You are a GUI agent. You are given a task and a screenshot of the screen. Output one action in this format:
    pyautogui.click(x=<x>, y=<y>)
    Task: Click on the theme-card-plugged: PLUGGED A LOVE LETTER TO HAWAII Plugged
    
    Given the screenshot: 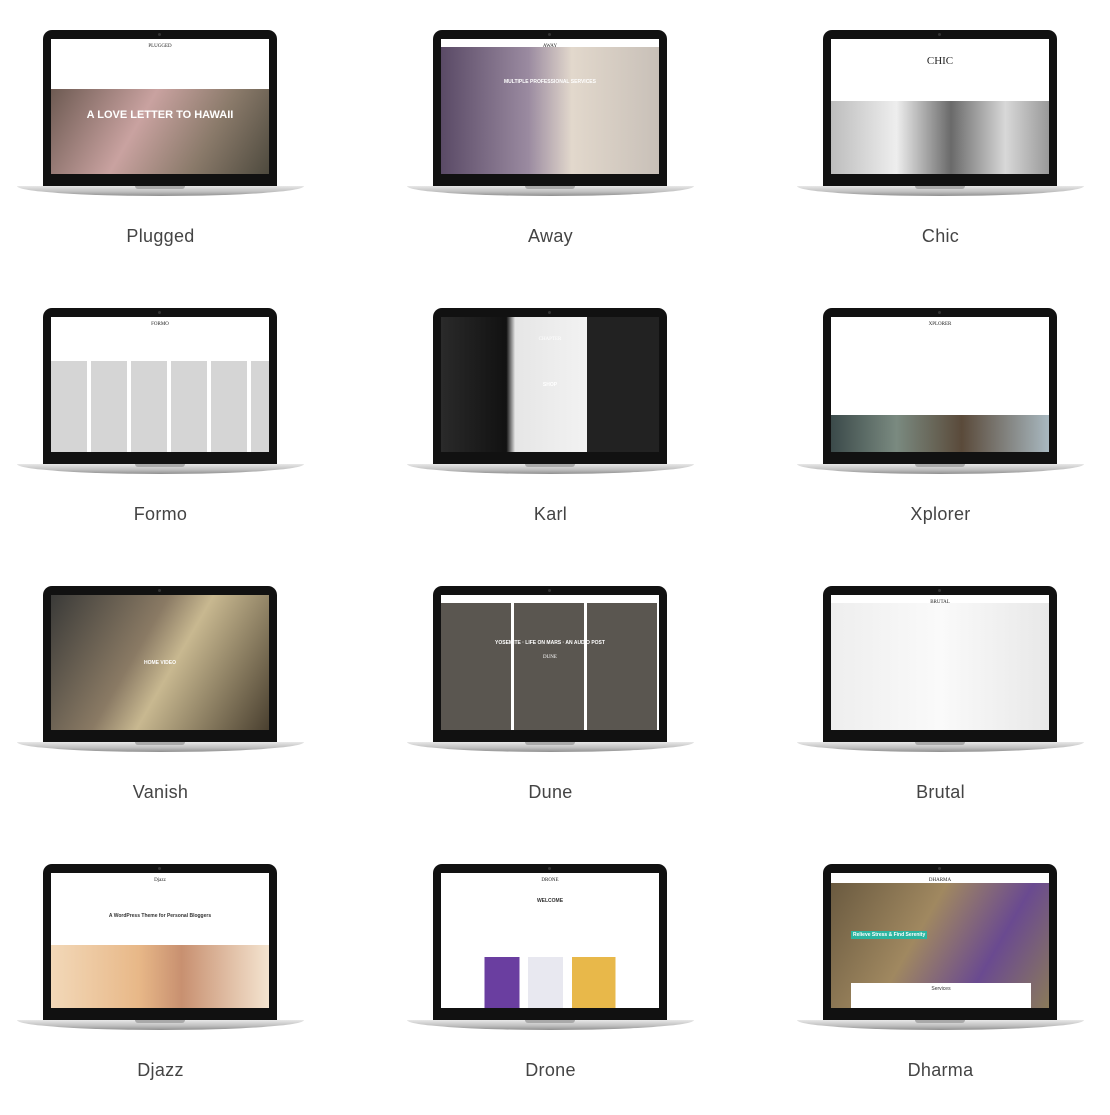 What is the action you would take?
    pyautogui.click(x=167, y=151)
    